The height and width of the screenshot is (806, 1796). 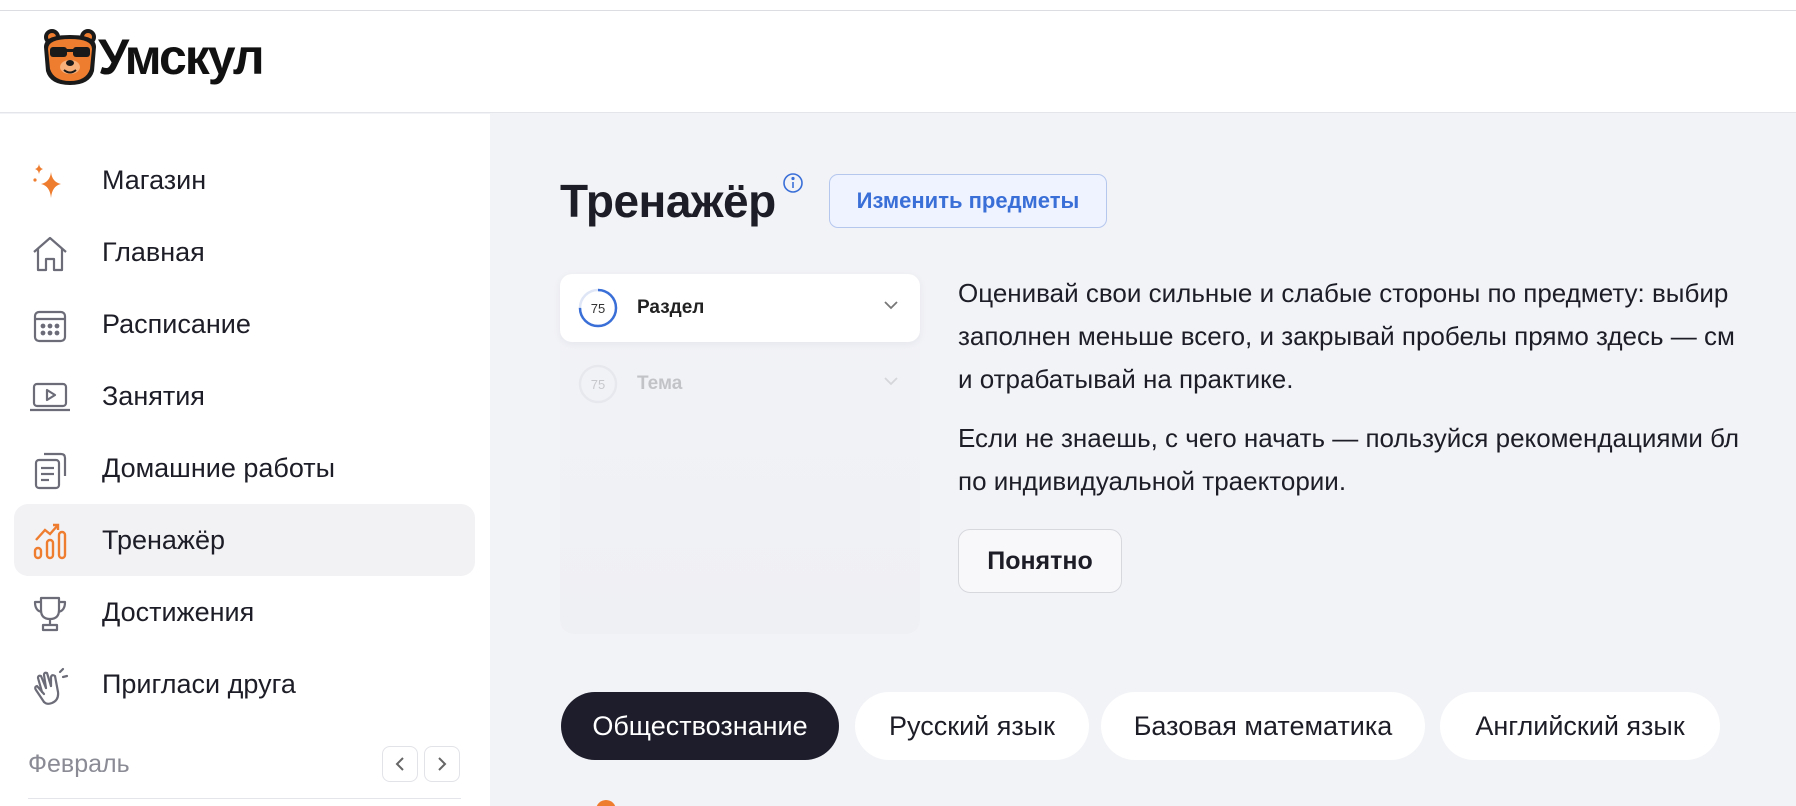 I want to click on calendar-month-label: Февраль, so click(x=79, y=764).